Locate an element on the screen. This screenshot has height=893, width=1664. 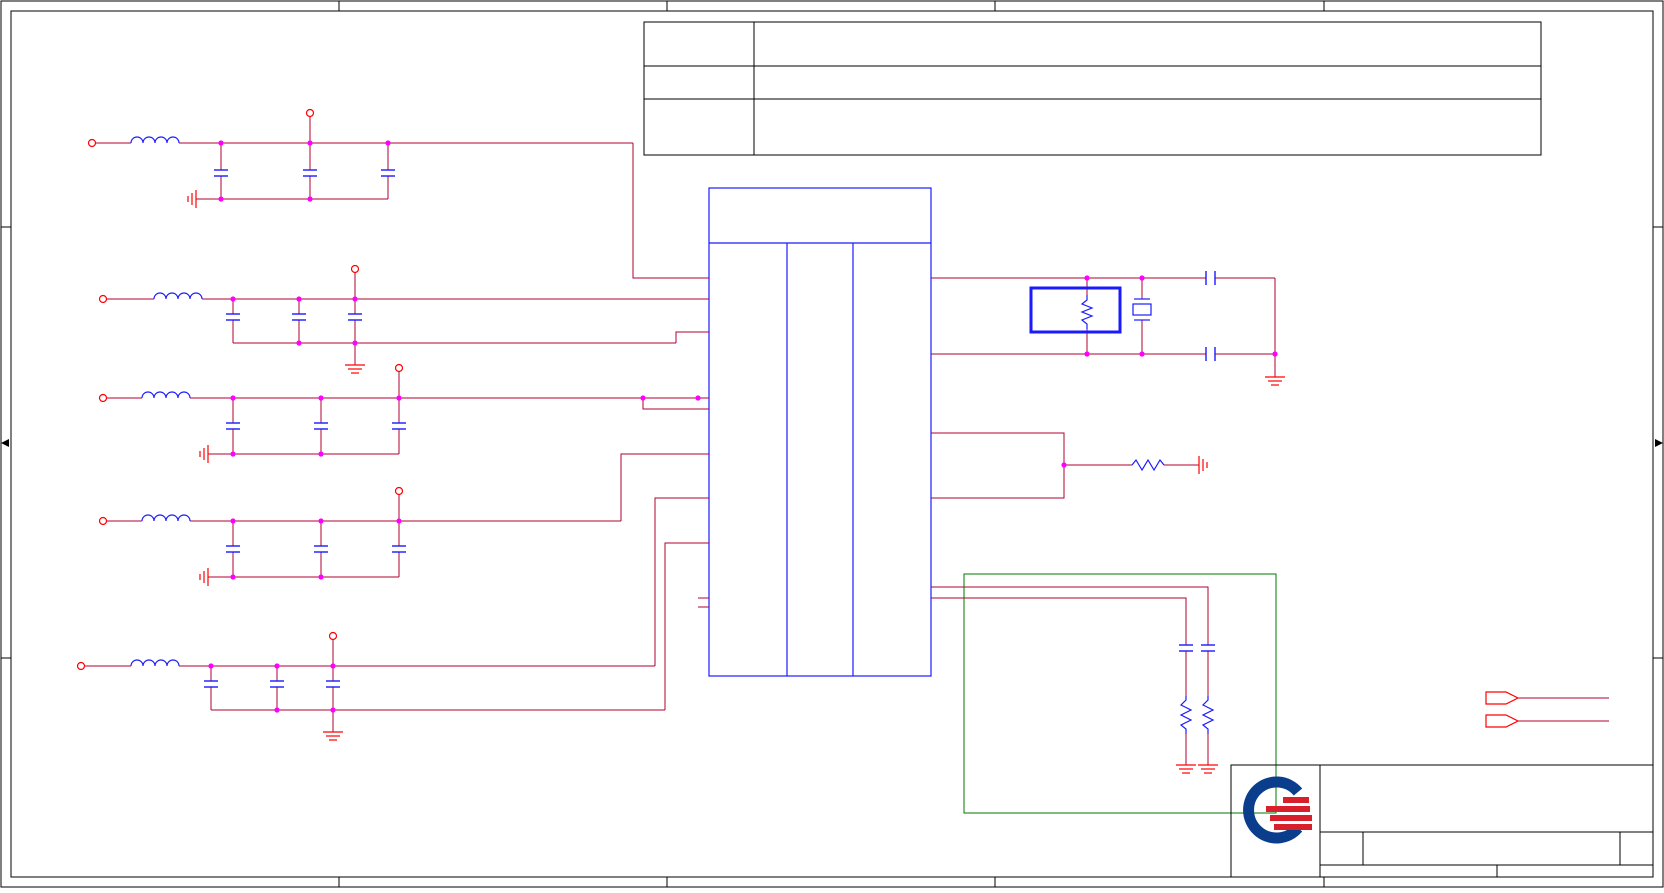
frame-center-arrows is located at coordinates (832, 443).